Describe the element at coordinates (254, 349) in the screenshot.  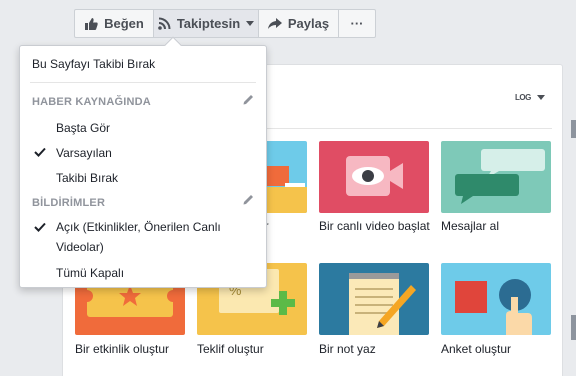
I see `offer-label: Teklif oluştur` at that location.